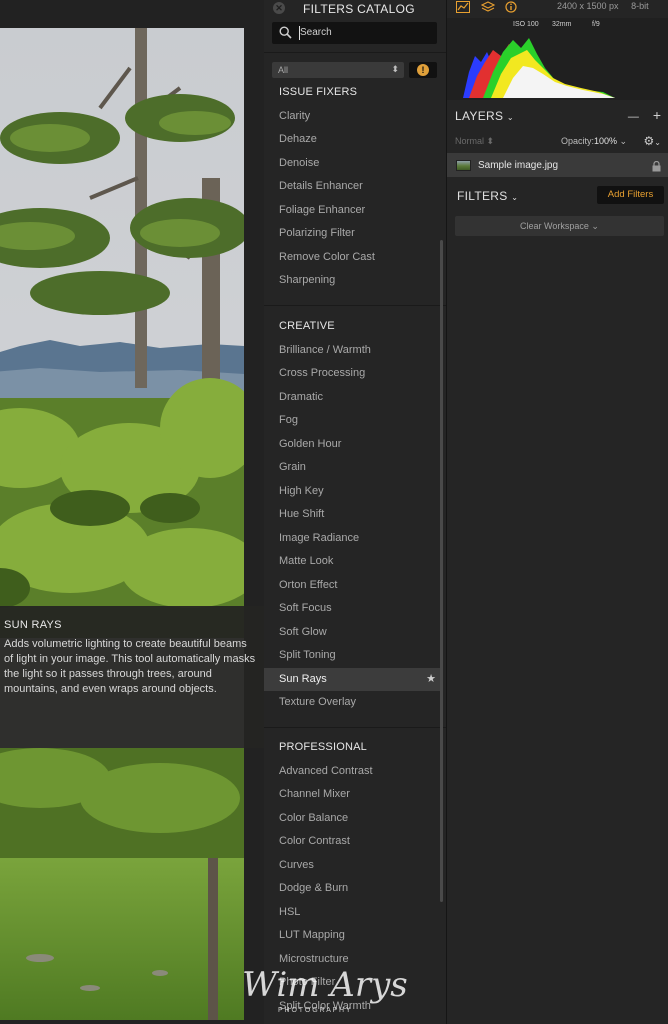  I want to click on layer-thumbnail, so click(463, 165).